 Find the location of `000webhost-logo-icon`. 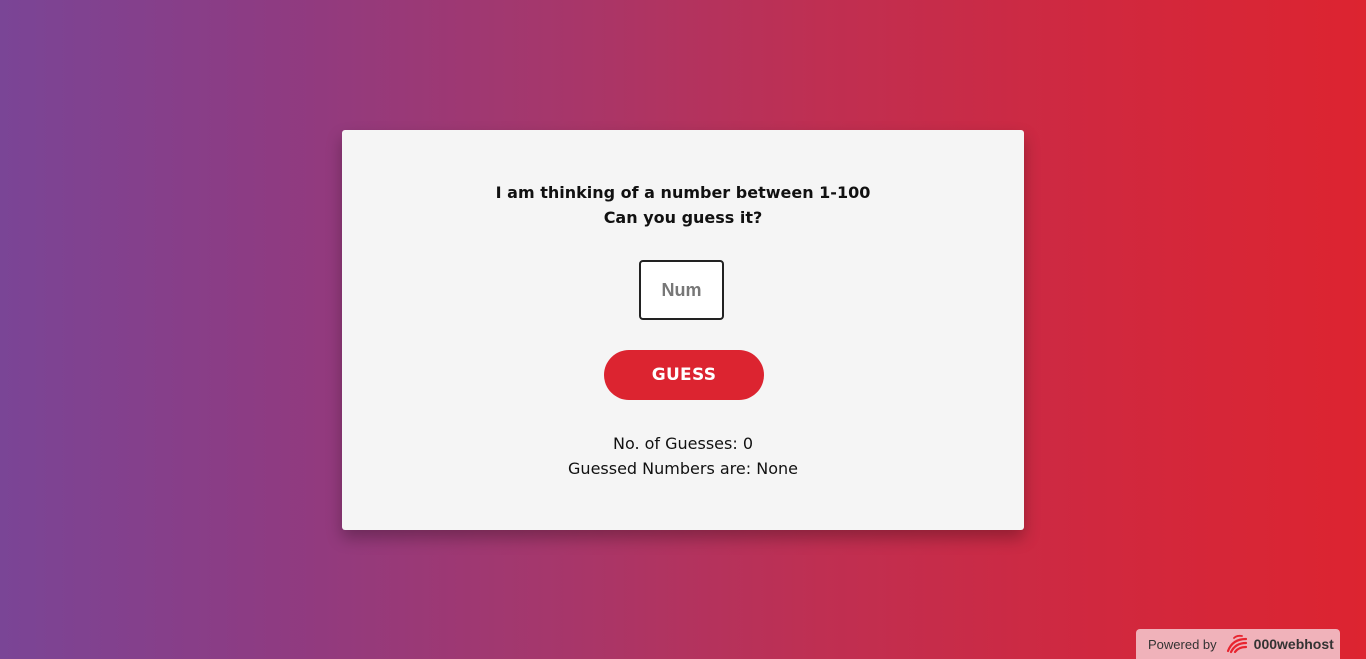

000webhost-logo-icon is located at coordinates (1236, 644).